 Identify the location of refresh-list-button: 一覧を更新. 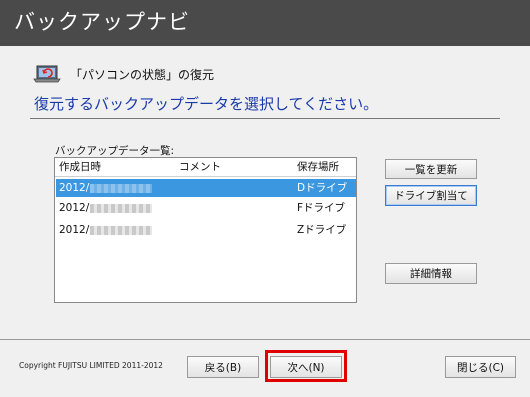
(431, 169).